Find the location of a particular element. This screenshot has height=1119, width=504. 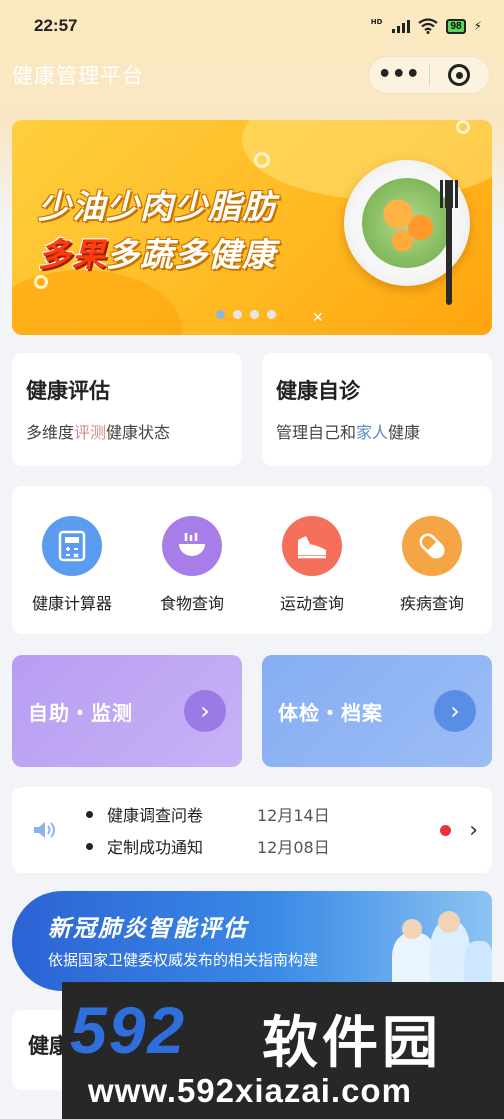

bowl-icon is located at coordinates (192, 546).